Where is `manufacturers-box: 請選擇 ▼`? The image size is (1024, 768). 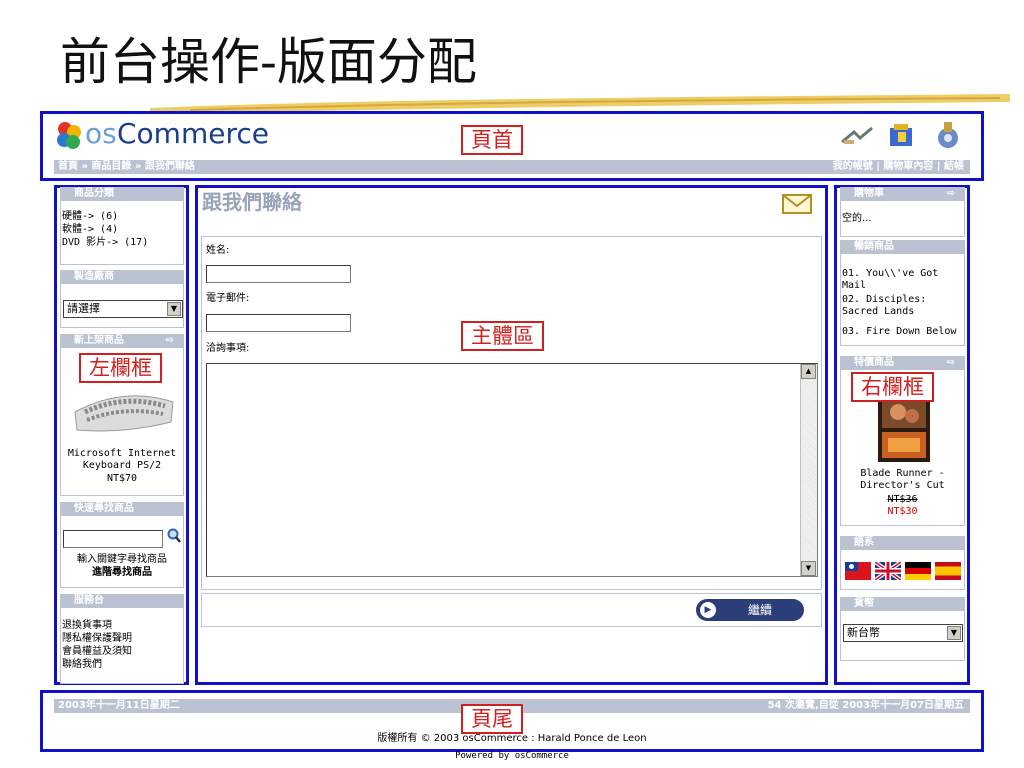 manufacturers-box: 請選擇 ▼ is located at coordinates (122, 306).